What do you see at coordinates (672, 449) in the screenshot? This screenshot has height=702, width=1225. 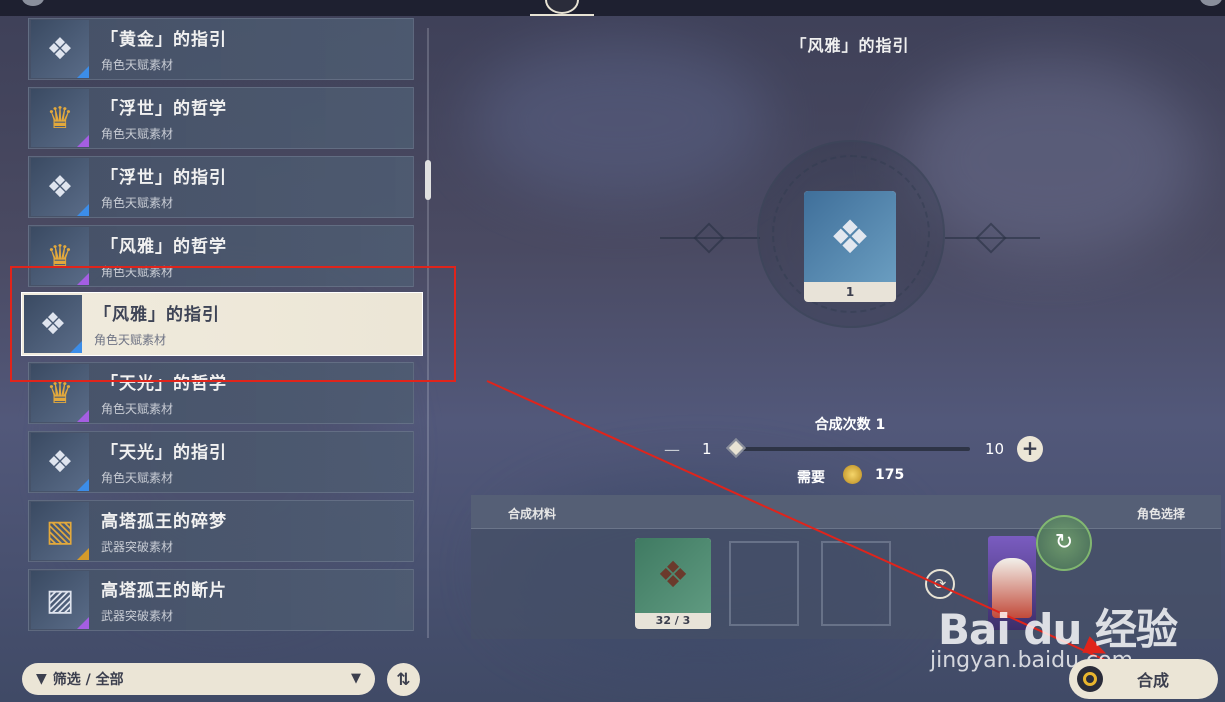 I see `minus-button: —` at bounding box center [672, 449].